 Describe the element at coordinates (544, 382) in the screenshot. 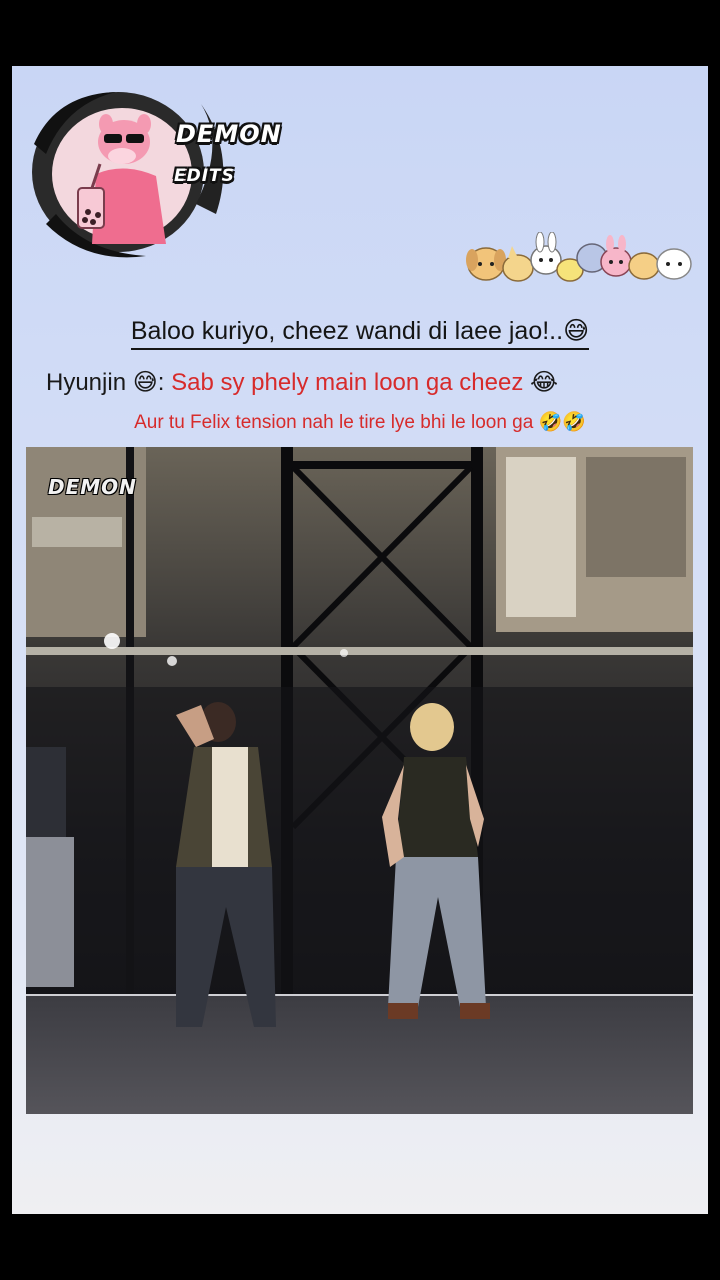

I see `laughing-emoji: 😂` at that location.